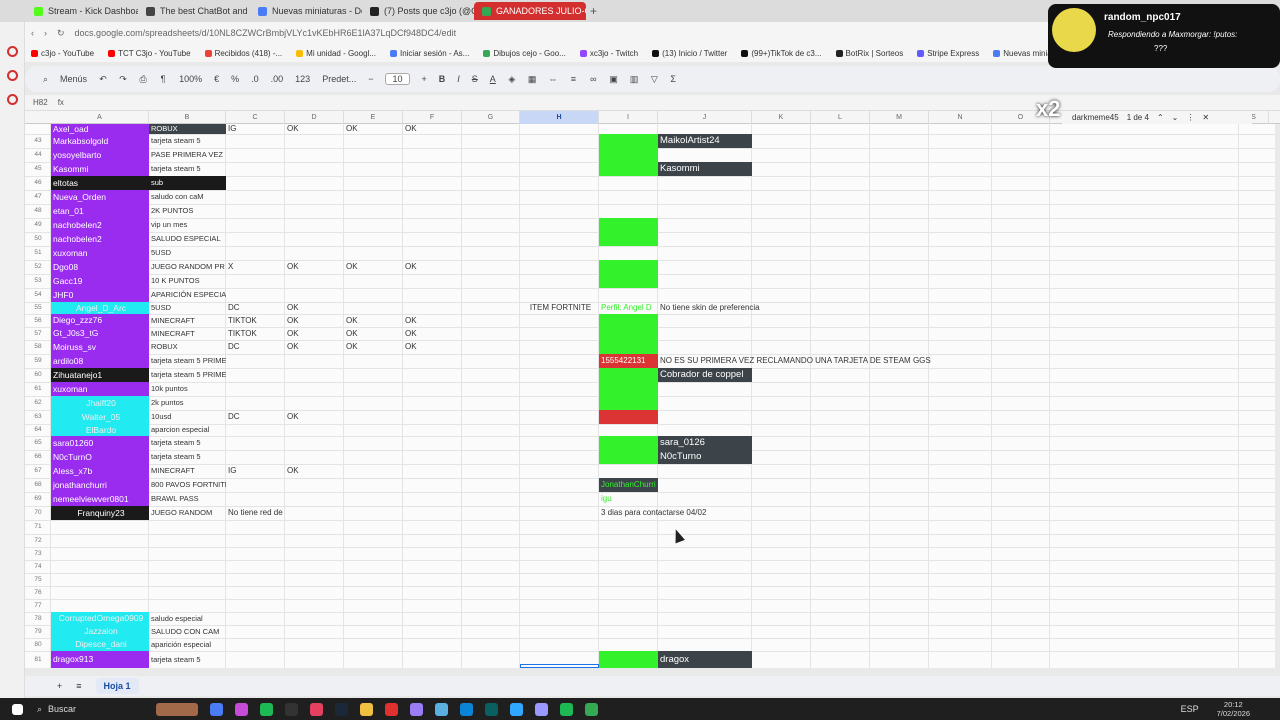 This screenshot has width=1280, height=720. Describe the element at coordinates (424, 79) in the screenshot. I see `font-size-increase: +` at that location.